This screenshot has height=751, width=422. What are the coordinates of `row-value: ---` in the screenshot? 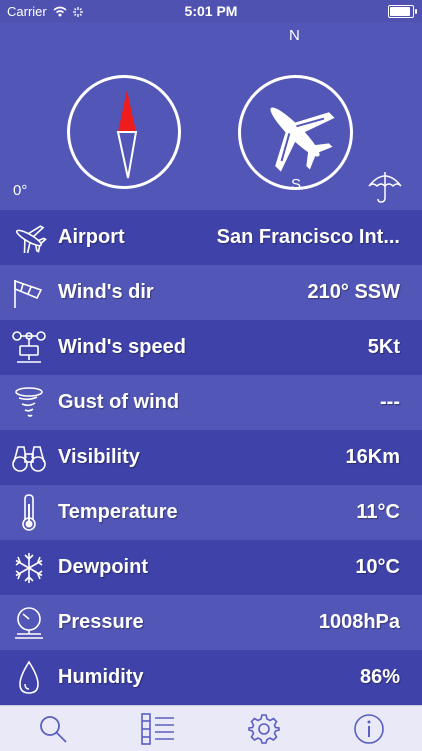 It's located at (401, 402).